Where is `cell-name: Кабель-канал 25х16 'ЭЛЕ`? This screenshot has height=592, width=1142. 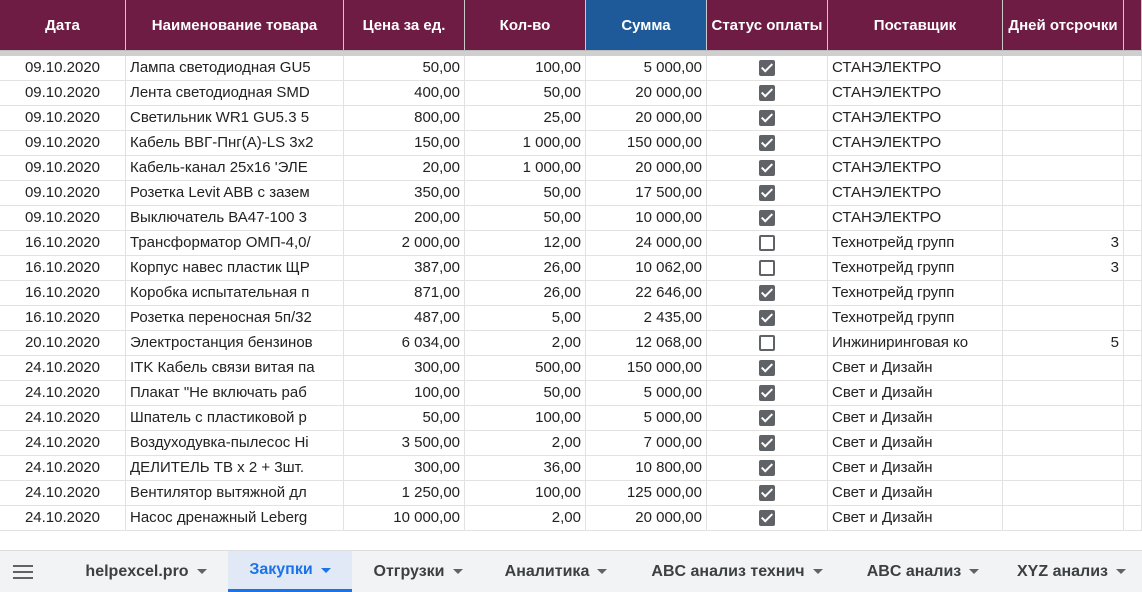 cell-name: Кабель-канал 25х16 'ЭЛЕ is located at coordinates (235, 168).